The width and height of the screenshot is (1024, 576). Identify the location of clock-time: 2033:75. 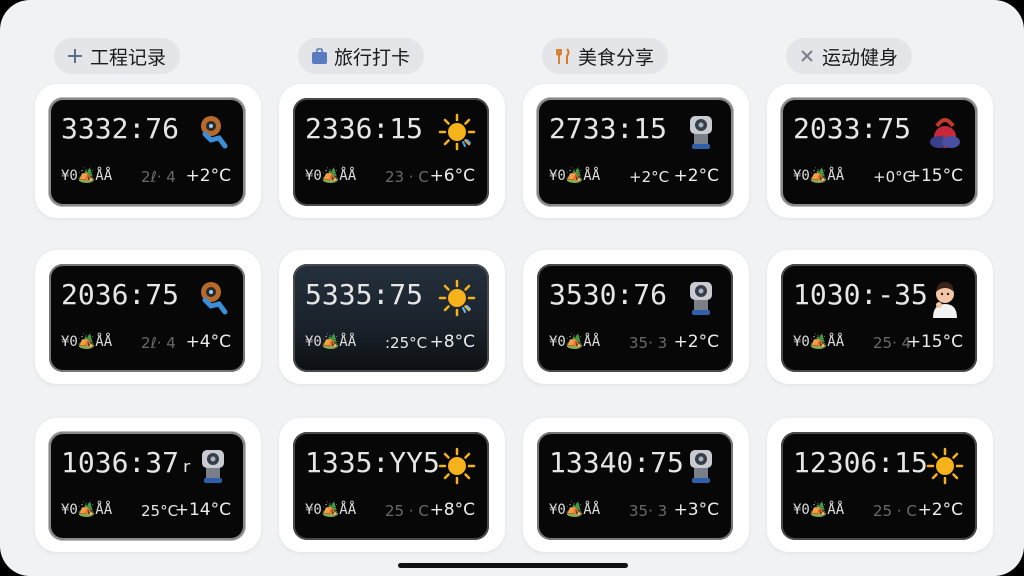
(852, 128).